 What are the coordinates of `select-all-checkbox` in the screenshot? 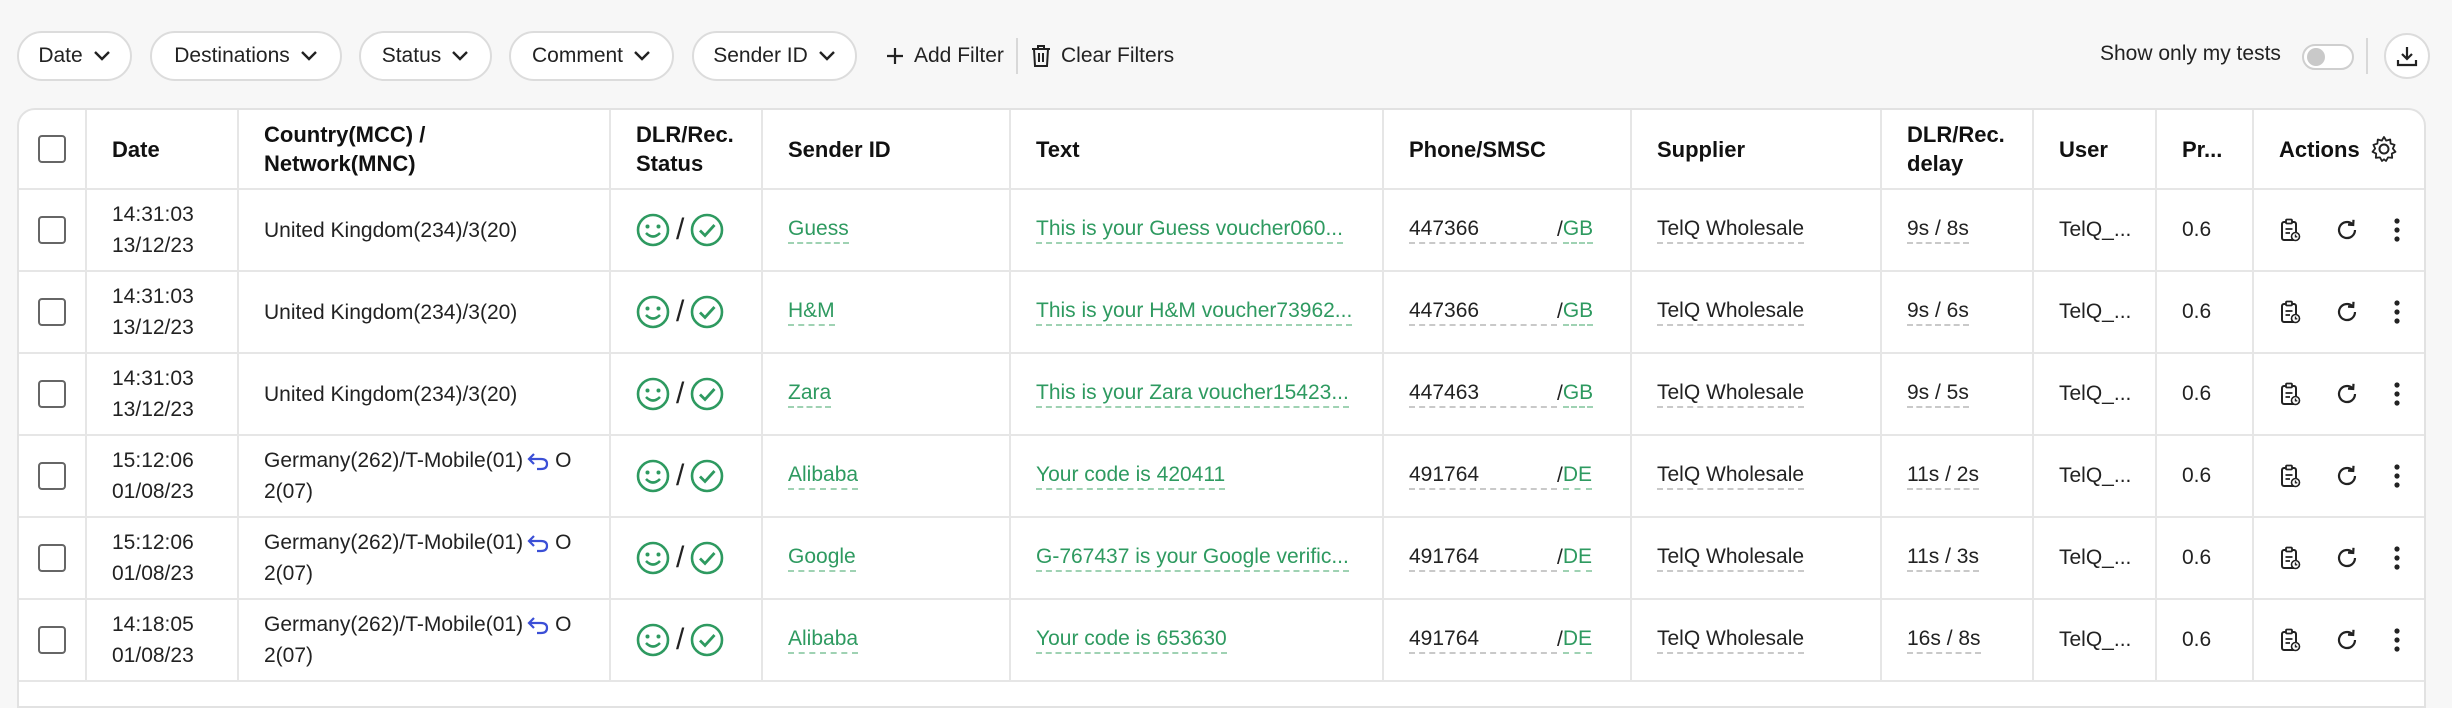 It's located at (52, 149).